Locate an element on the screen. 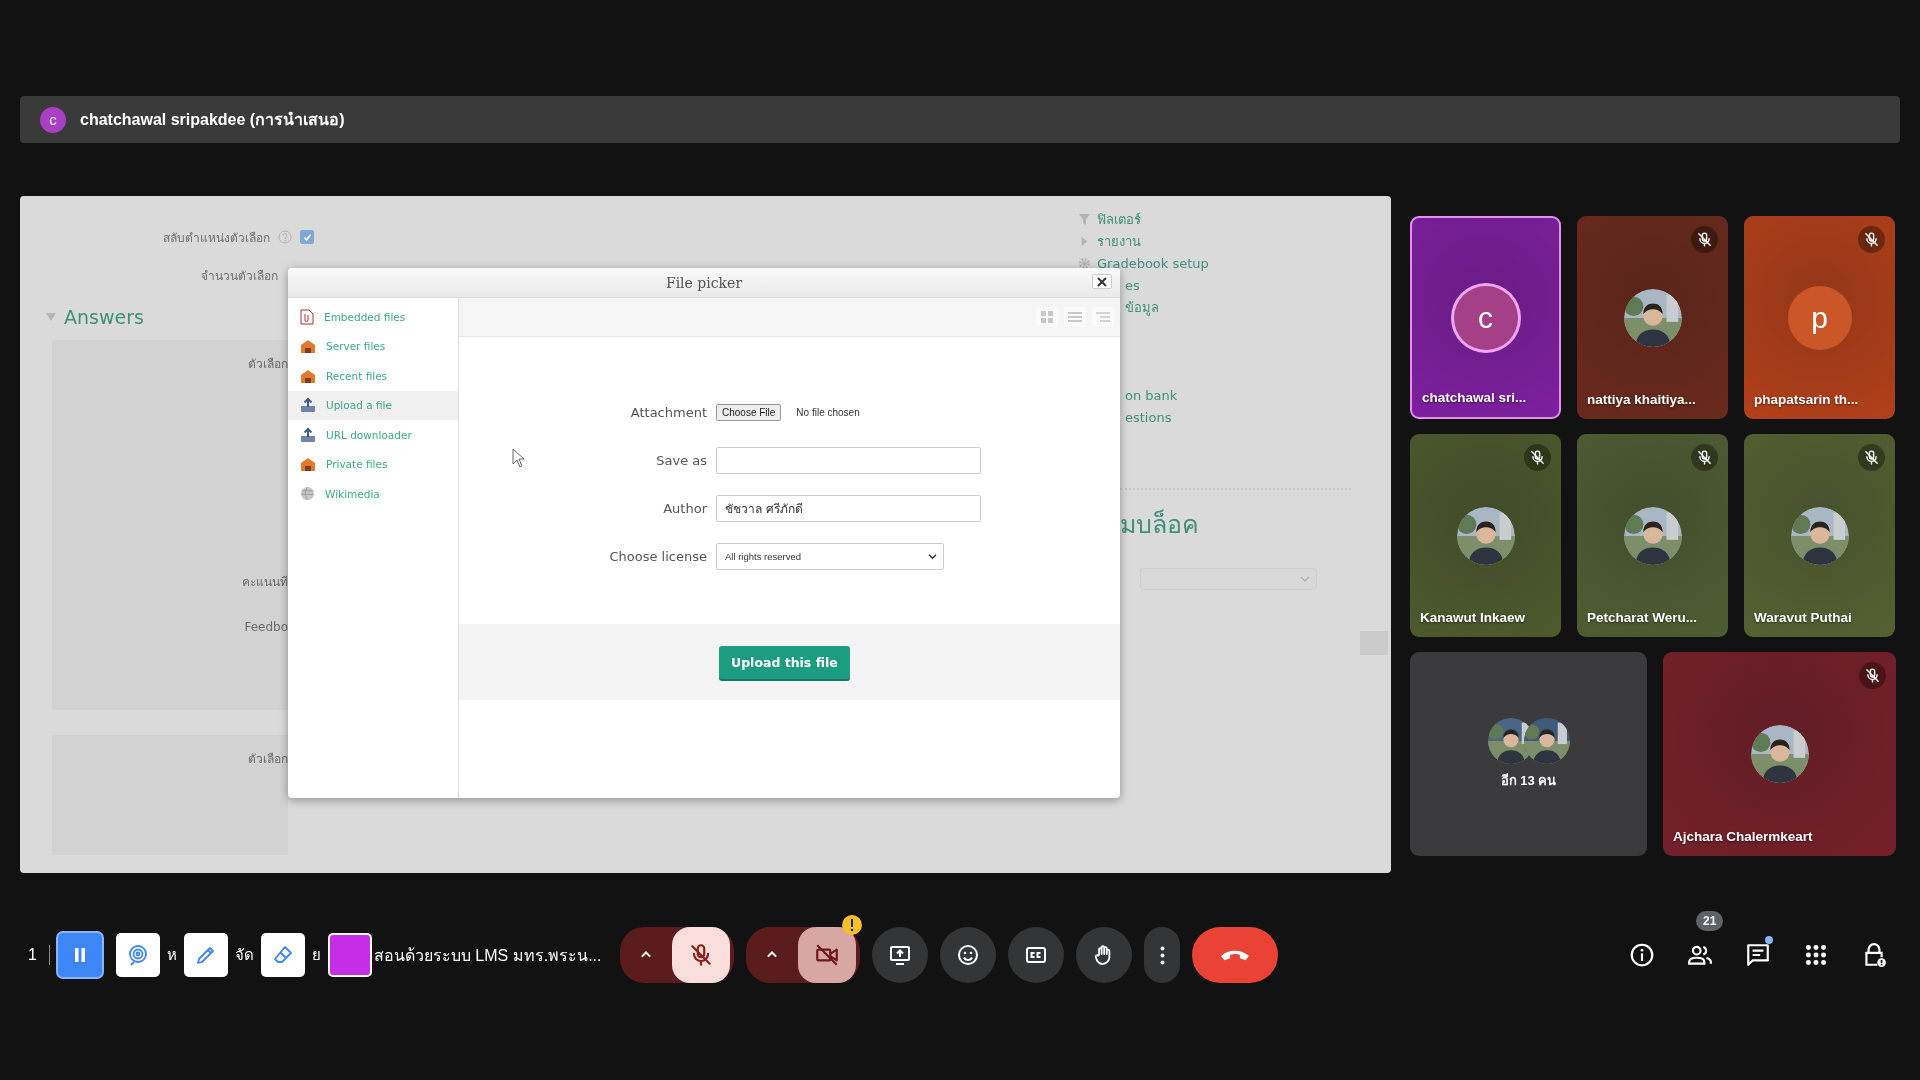  apps-icon is located at coordinates (1816, 955).